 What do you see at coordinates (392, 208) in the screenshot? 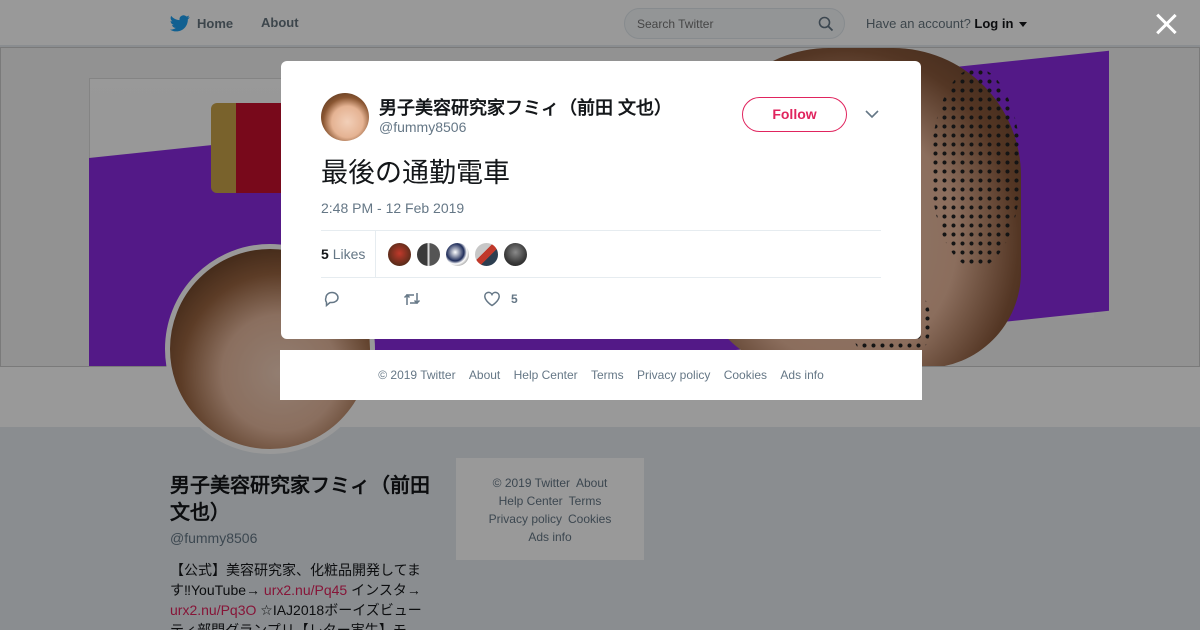
I see `tweet-timestamp: 2:48 PM - 12 Feb 2019` at bounding box center [392, 208].